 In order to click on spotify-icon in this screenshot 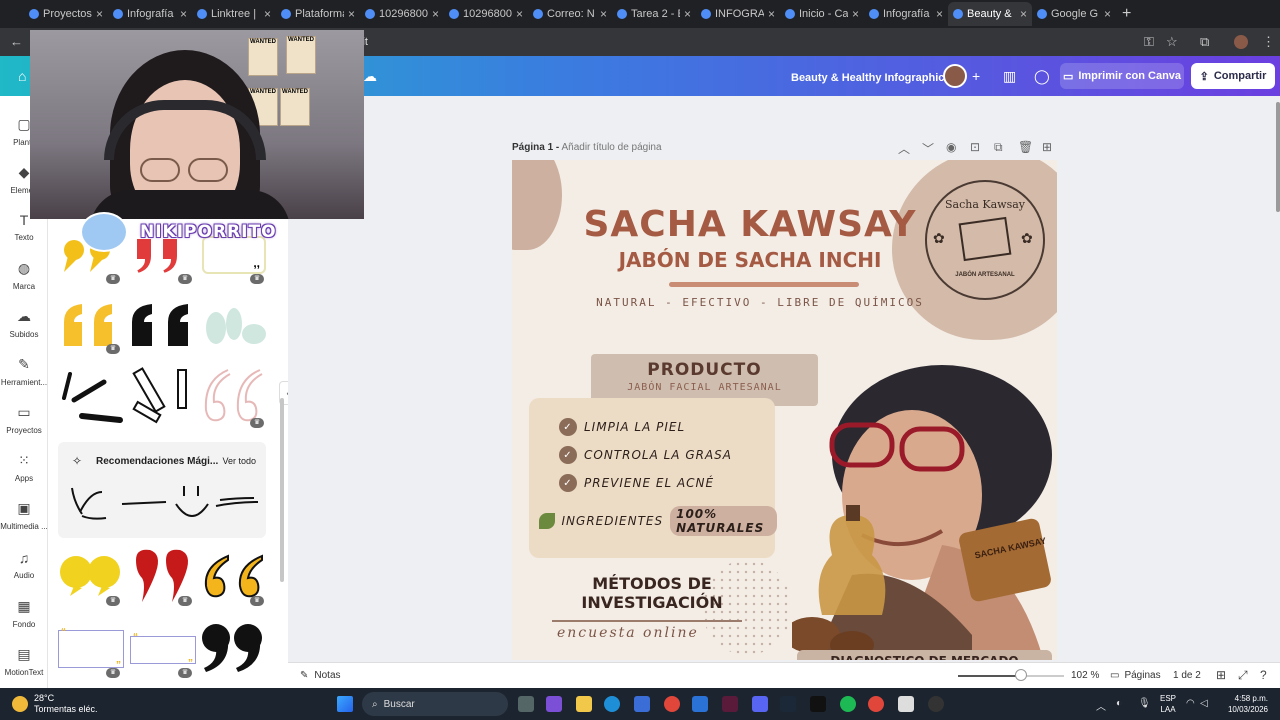, I will do `click(848, 704)`.